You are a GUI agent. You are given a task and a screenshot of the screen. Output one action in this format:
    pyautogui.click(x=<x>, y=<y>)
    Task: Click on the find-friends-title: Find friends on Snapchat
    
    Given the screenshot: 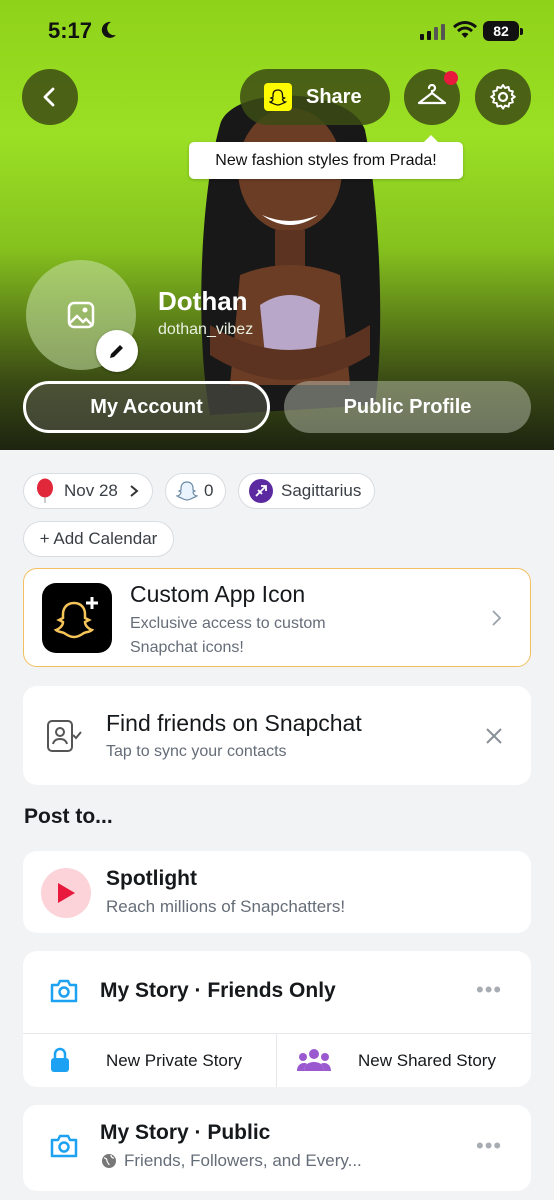 What is the action you would take?
    pyautogui.click(x=234, y=723)
    